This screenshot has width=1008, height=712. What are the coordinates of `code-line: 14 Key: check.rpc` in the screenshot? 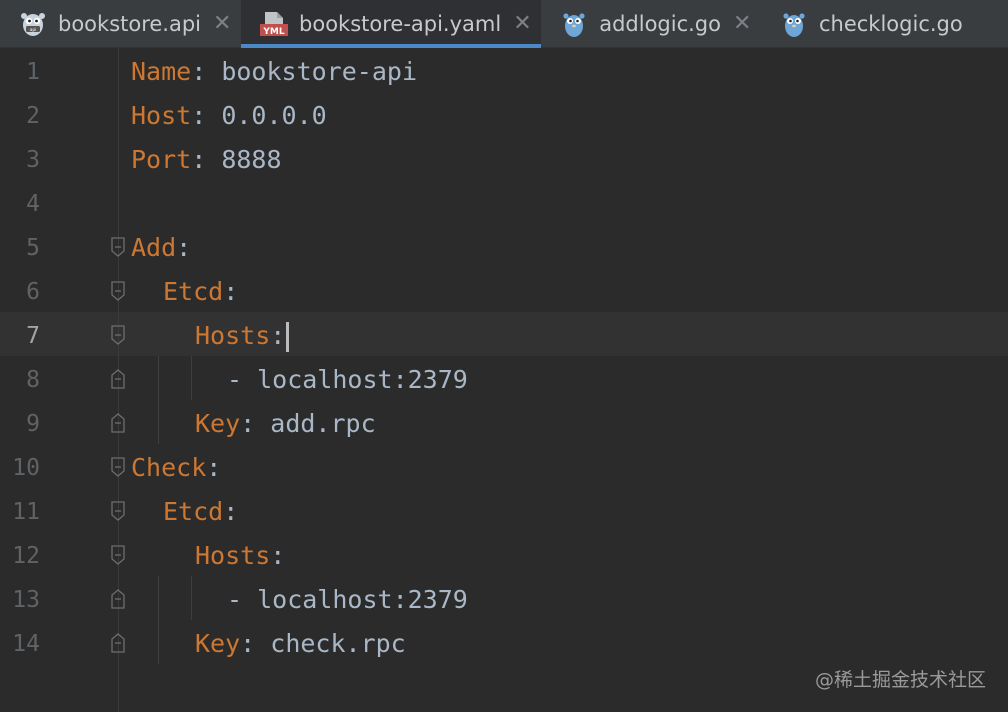 It's located at (504, 644).